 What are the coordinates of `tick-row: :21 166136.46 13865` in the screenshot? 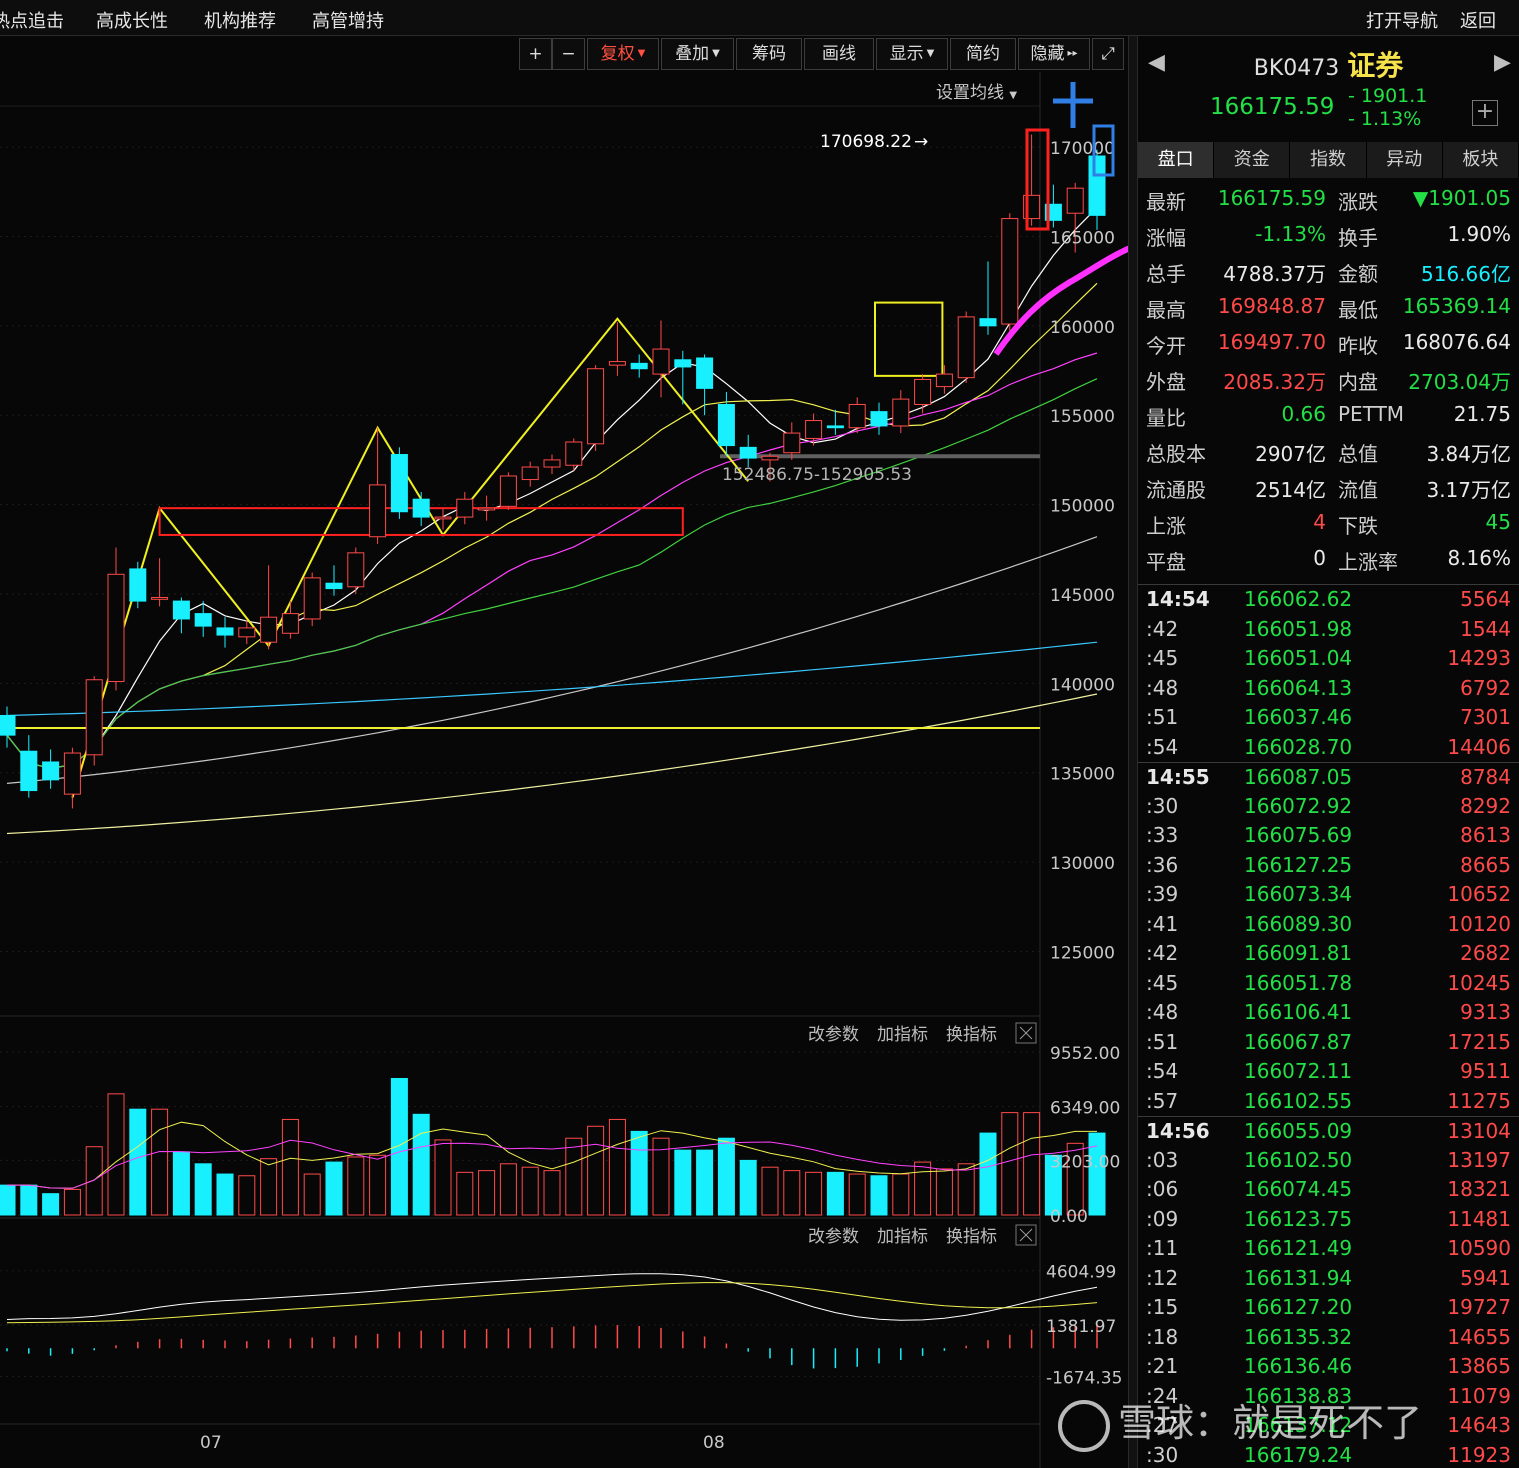 It's located at (1328, 1367).